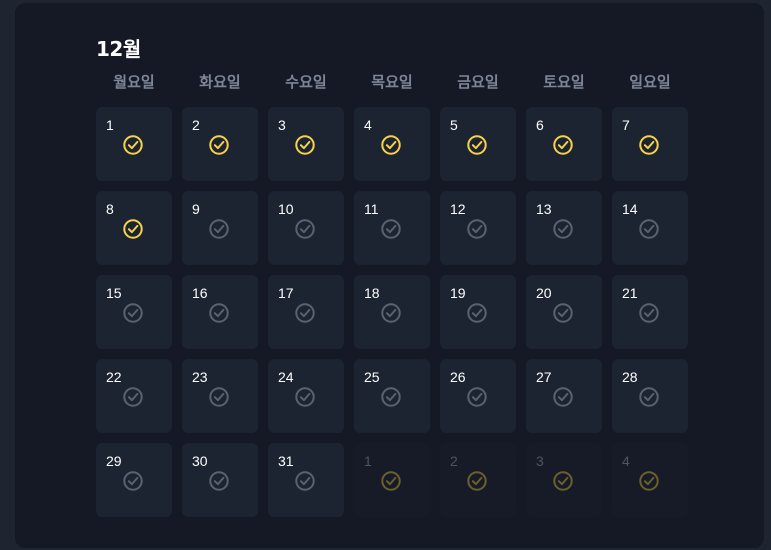 The height and width of the screenshot is (550, 771). Describe the element at coordinates (306, 228) in the screenshot. I see `day-cell: 10` at that location.